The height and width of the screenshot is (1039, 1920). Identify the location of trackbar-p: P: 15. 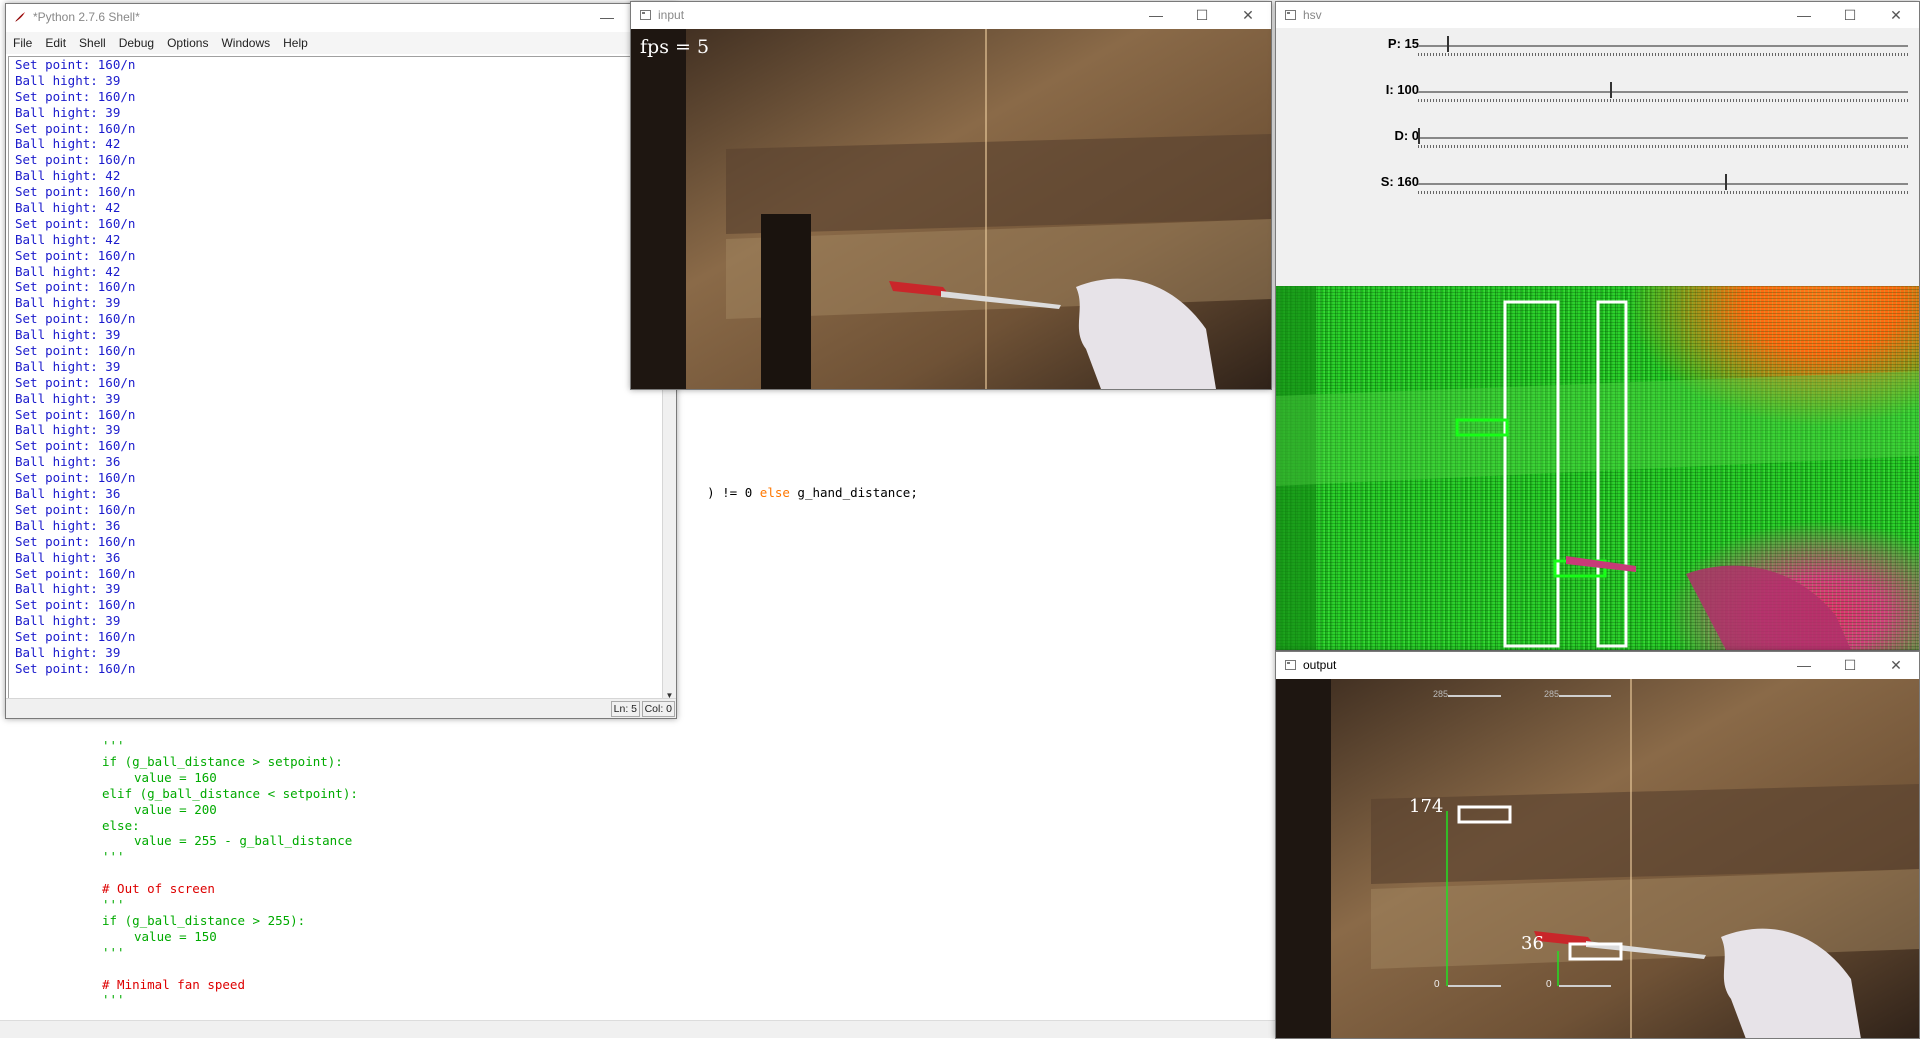
(1597, 50).